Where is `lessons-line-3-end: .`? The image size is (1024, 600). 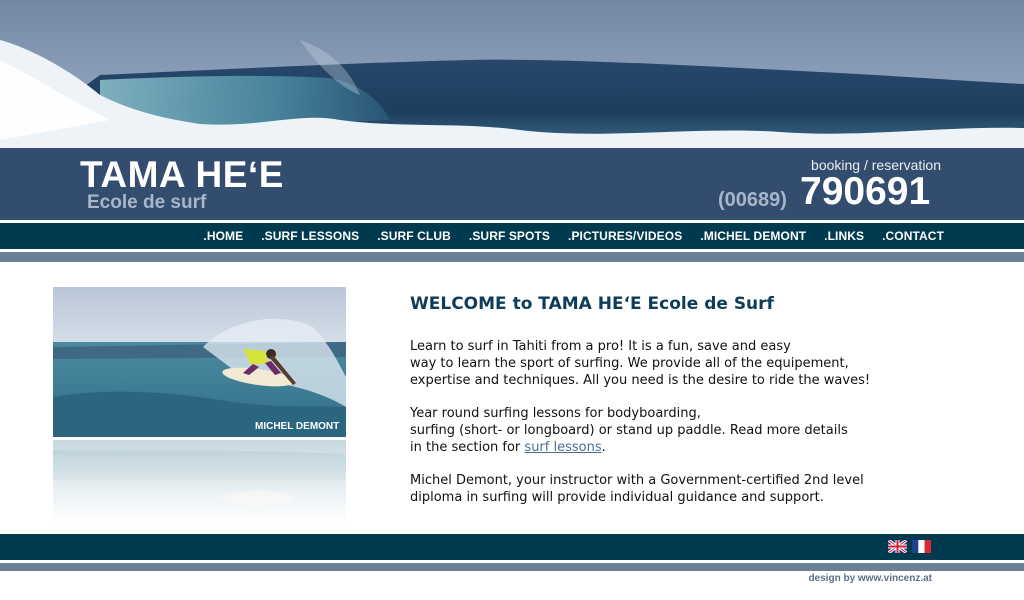
lessons-line-3-end: . is located at coordinates (603, 447).